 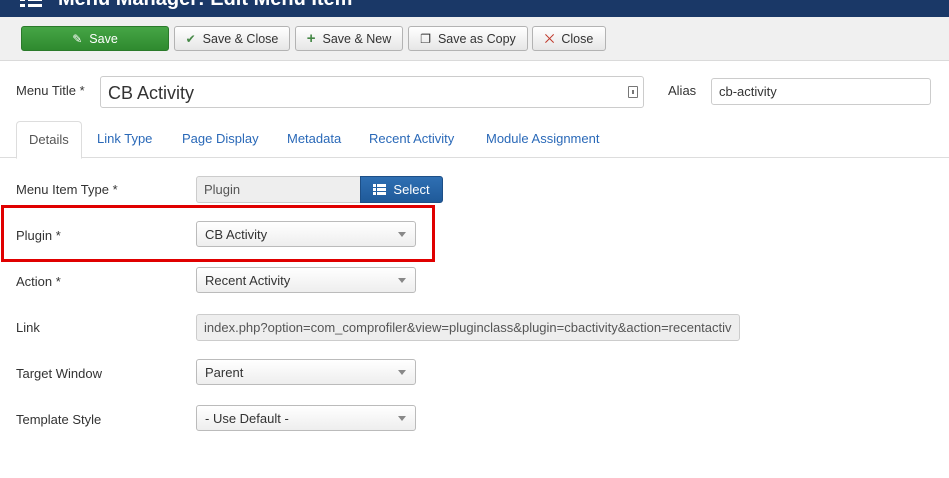 What do you see at coordinates (633, 92) in the screenshot?
I see `lock-icon` at bounding box center [633, 92].